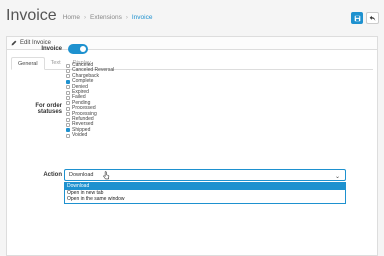 Image resolution: width=384 pixels, height=256 pixels. I want to click on save-icon, so click(357, 18).